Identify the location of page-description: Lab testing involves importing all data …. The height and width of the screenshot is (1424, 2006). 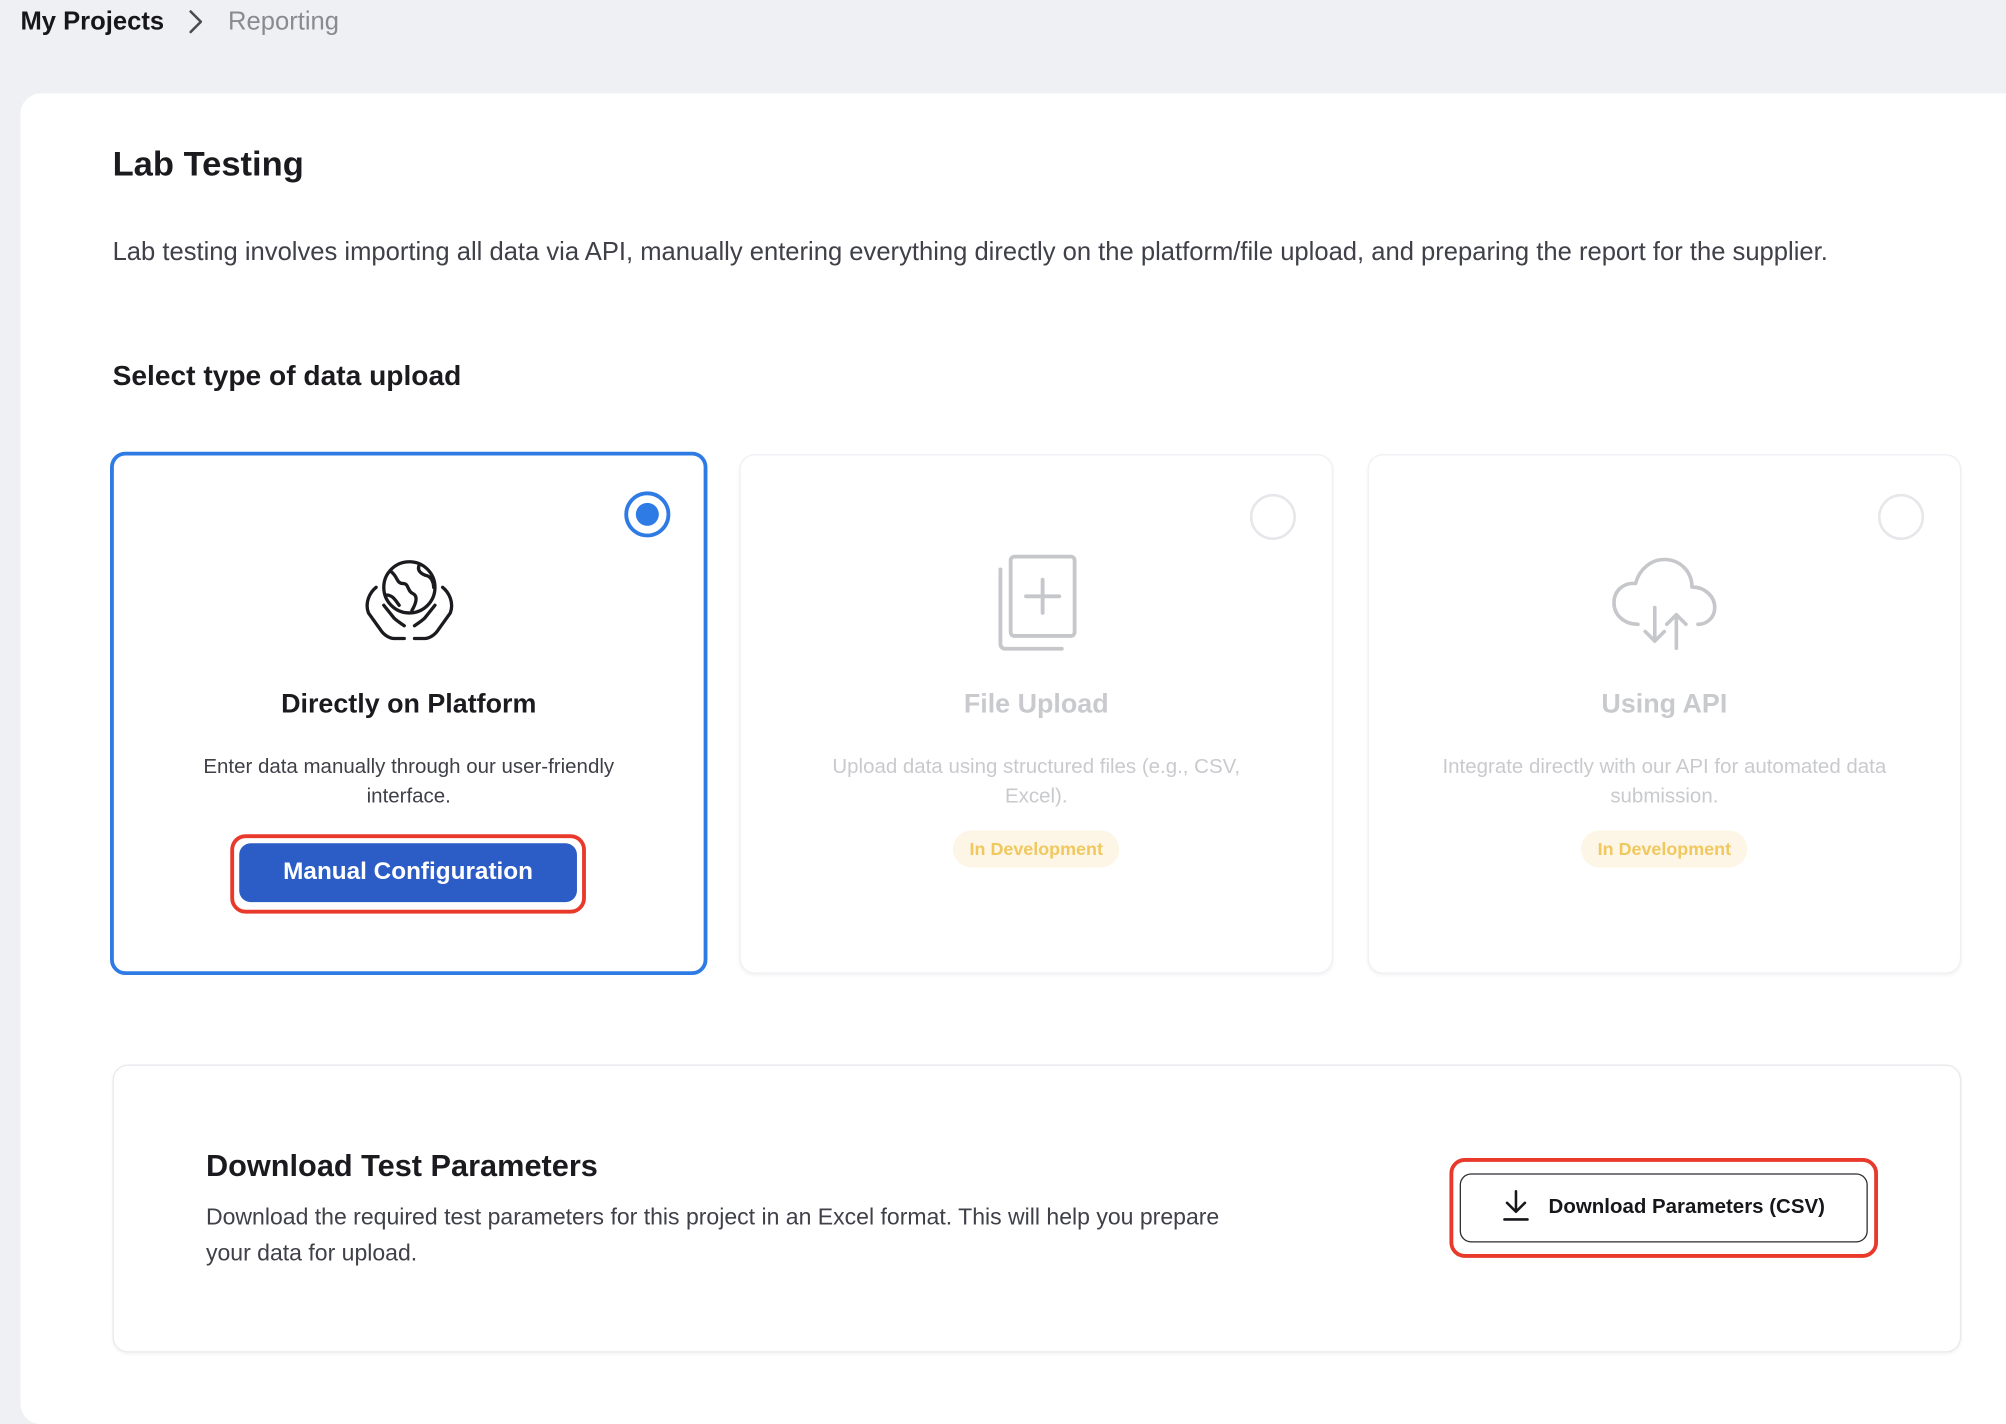
(970, 252).